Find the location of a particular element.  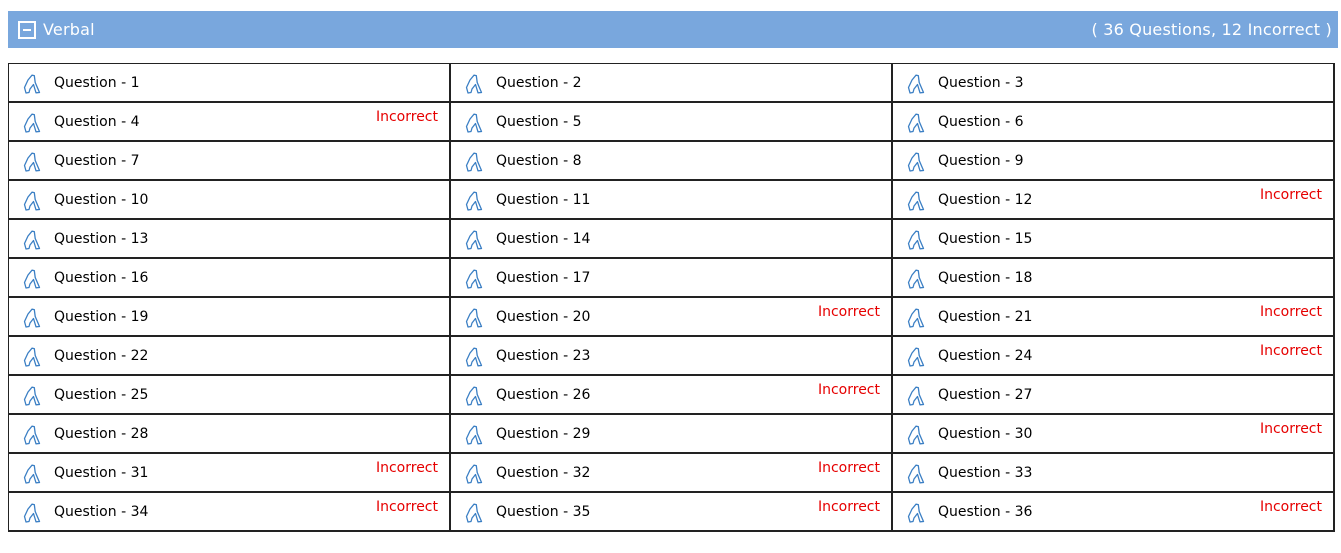

question-cell-4: Question - 4 Incorrect is located at coordinates (230, 122).